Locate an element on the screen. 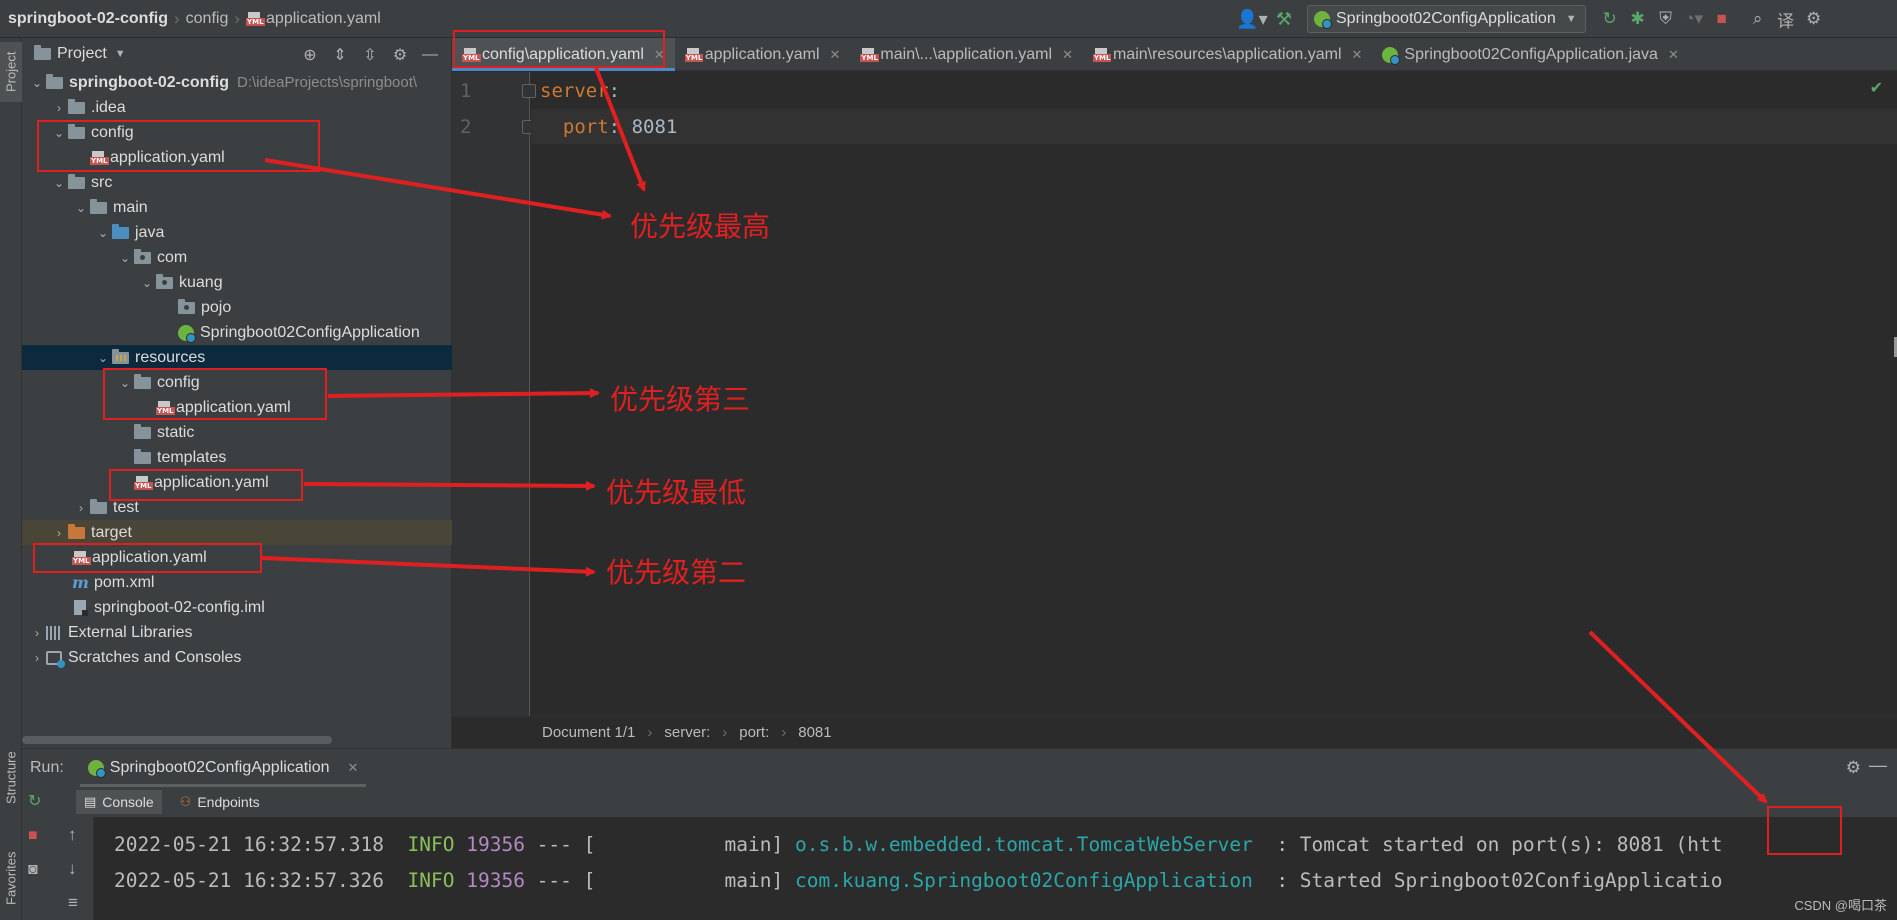 Image resolution: width=1897 pixels, height=920 pixels. tree-item-label: templates is located at coordinates (192, 457).